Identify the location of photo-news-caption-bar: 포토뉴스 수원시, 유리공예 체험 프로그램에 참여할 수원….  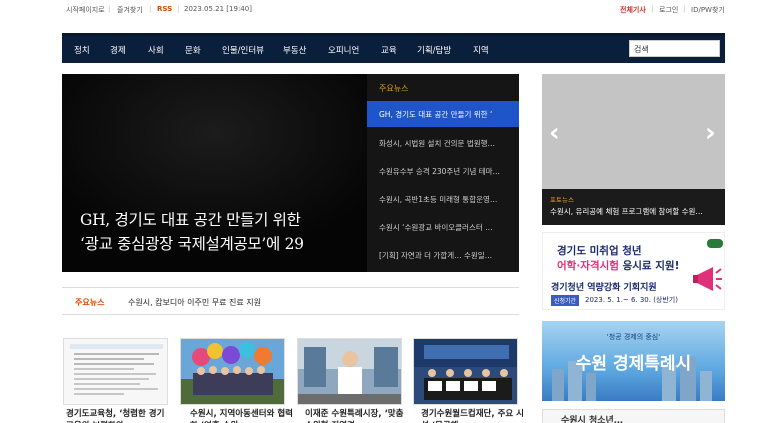
(633, 207).